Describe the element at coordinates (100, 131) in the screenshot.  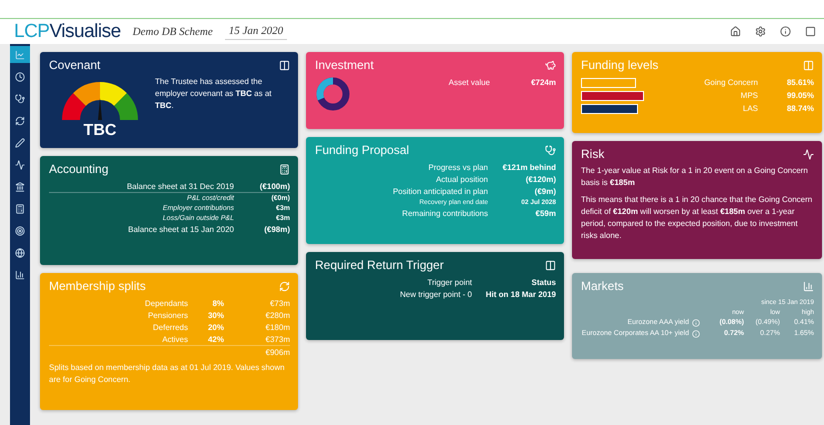
I see `gauge-label: TBC` at that location.